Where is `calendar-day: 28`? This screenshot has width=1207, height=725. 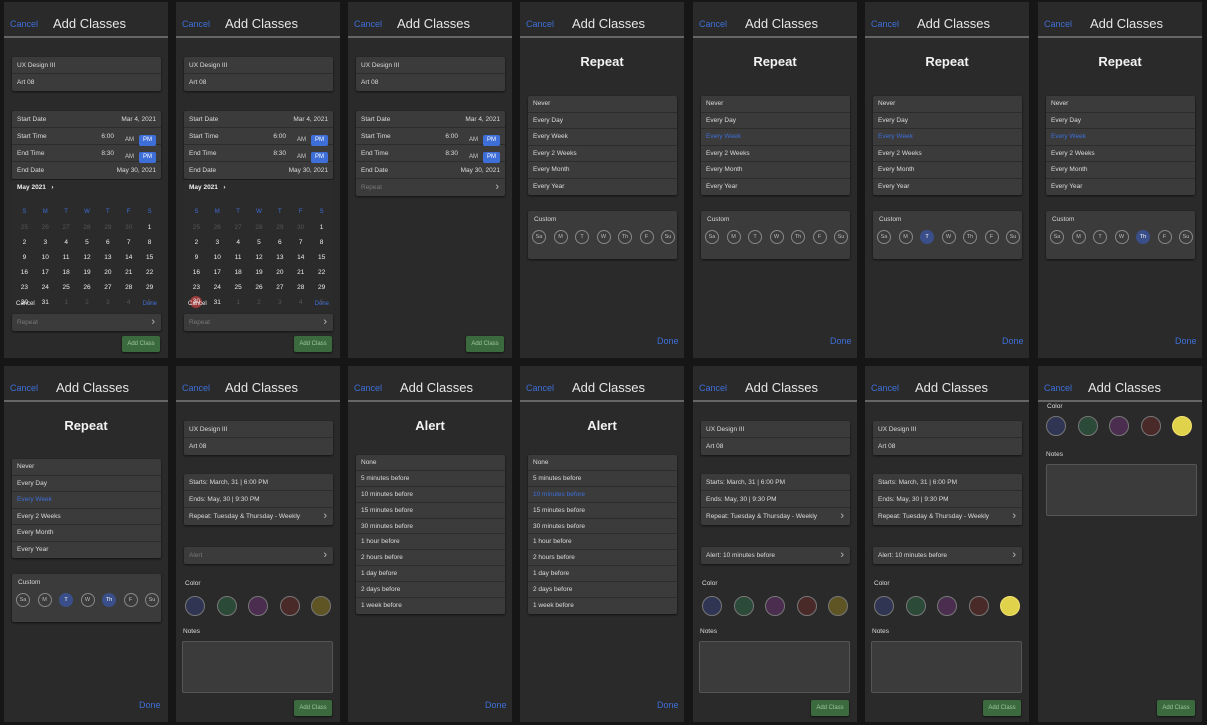
calendar-day: 28 is located at coordinates (259, 227).